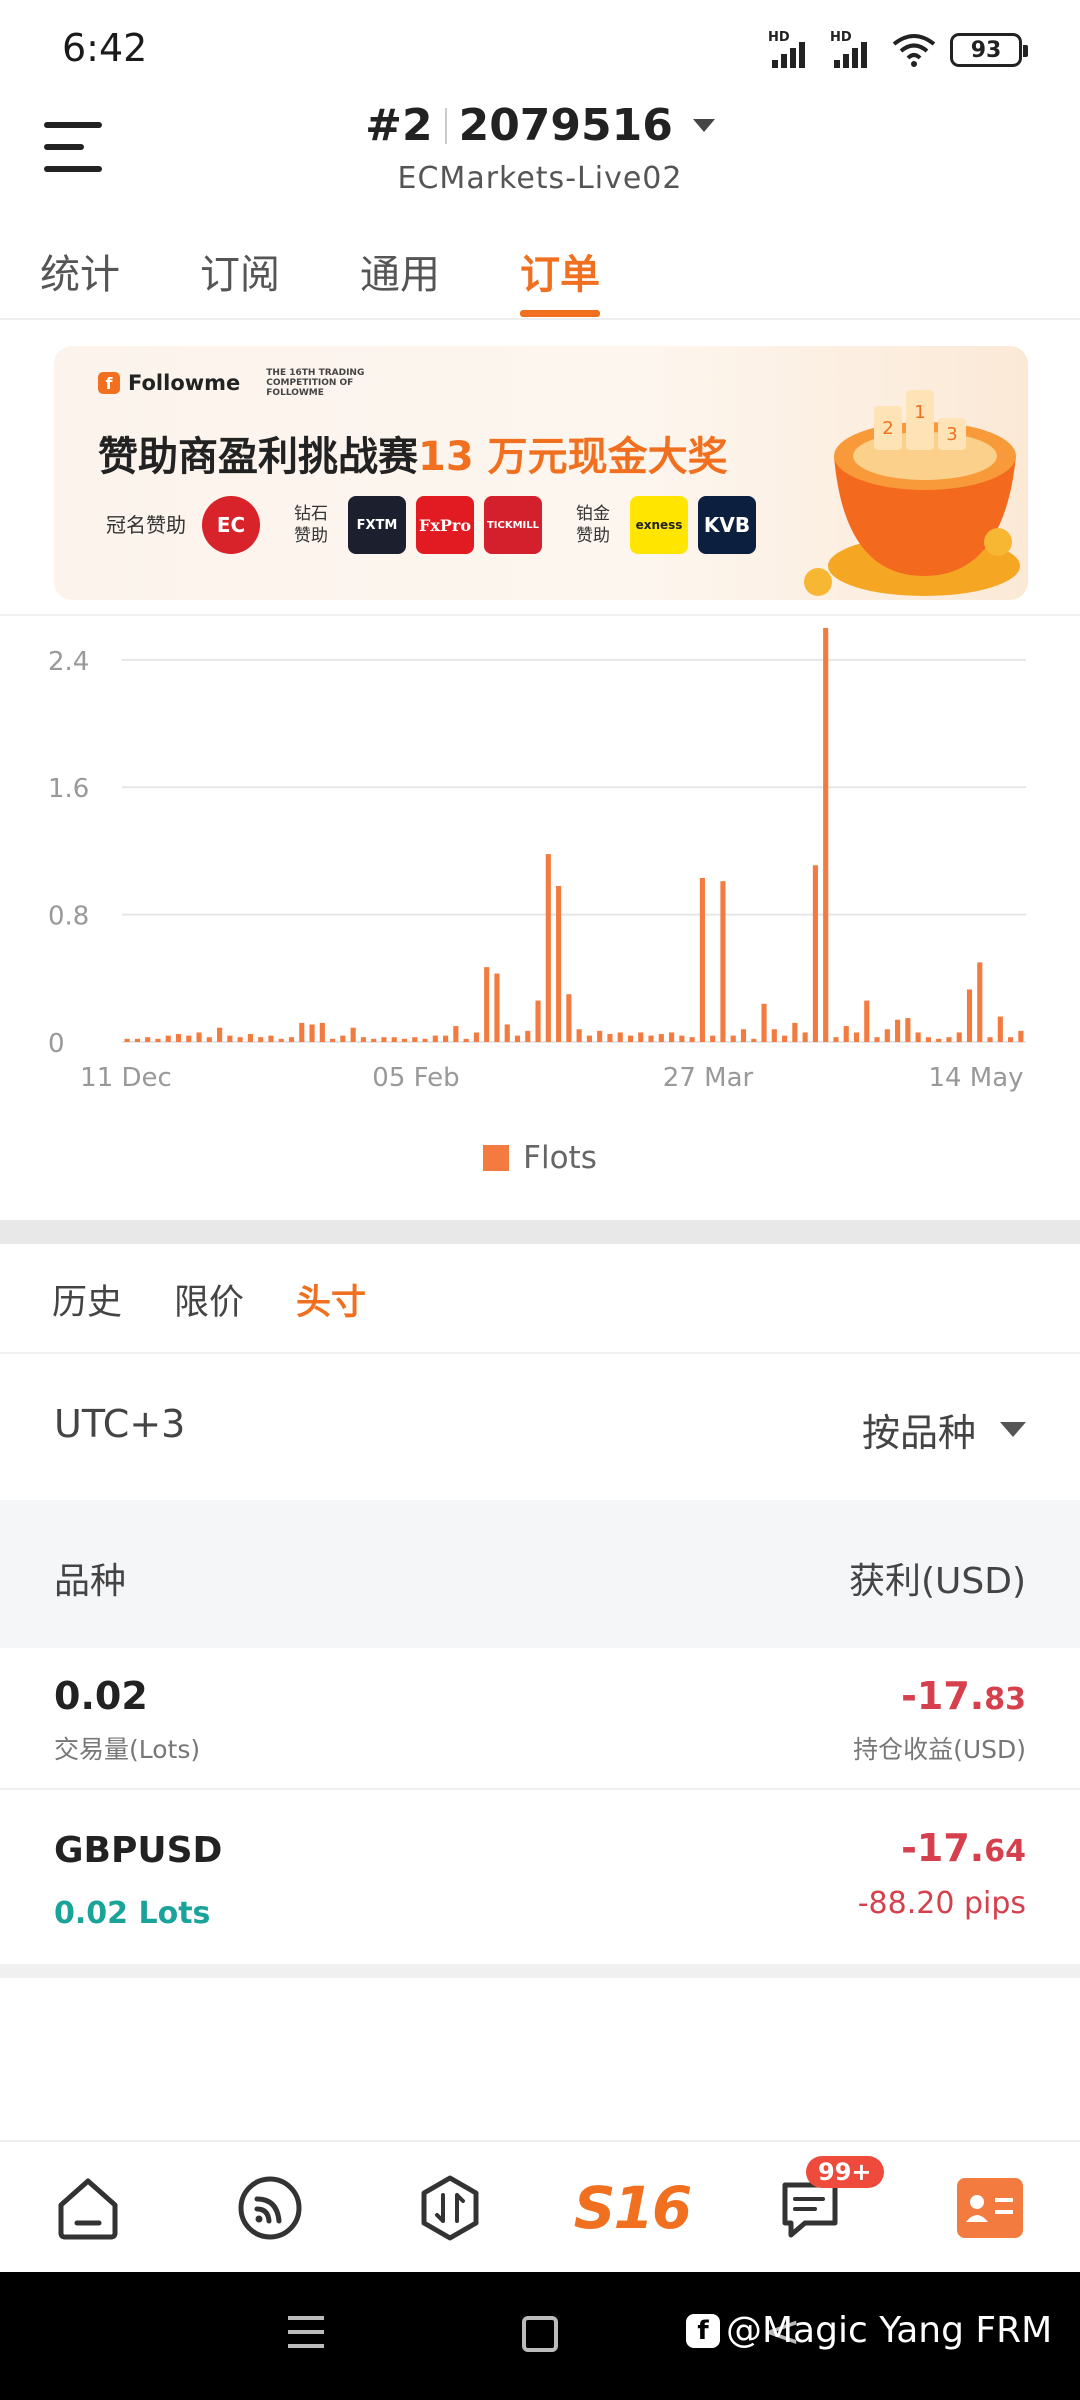  What do you see at coordinates (88, 2208) in the screenshot?
I see `home-icon` at bounding box center [88, 2208].